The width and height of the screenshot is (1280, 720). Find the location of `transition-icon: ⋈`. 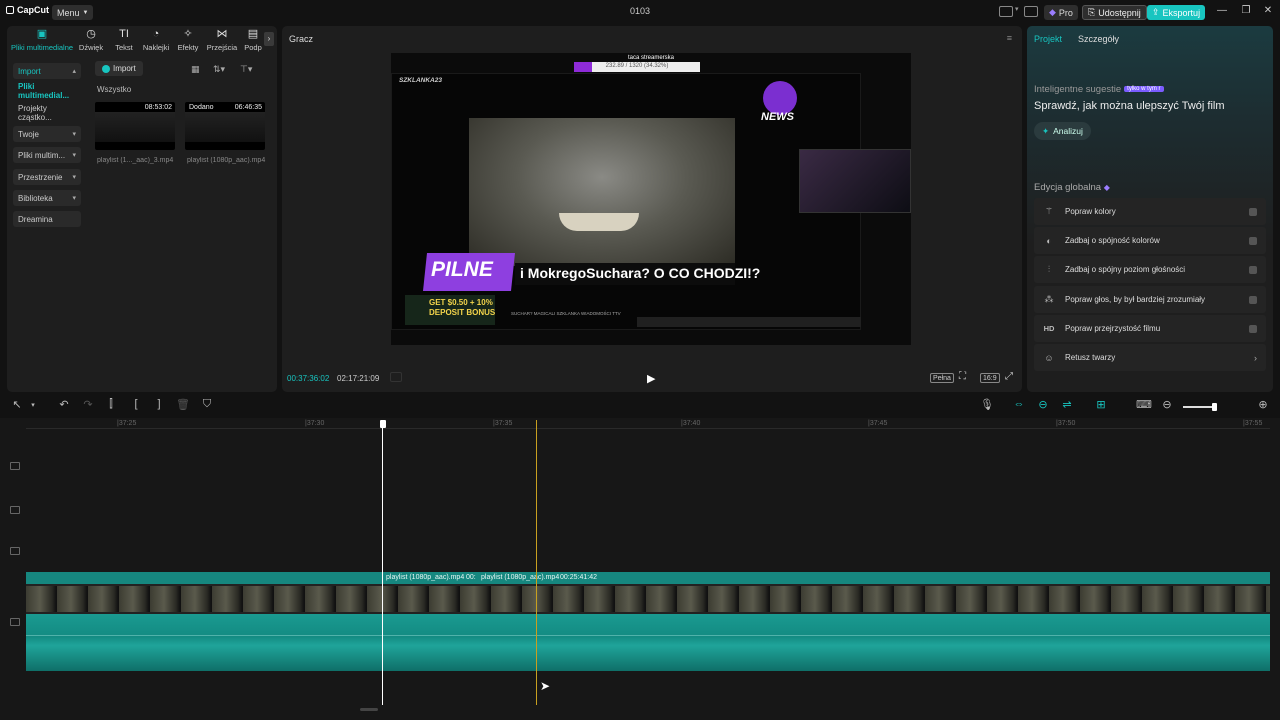

transition-icon: ⋈ is located at coordinates (222, 34).